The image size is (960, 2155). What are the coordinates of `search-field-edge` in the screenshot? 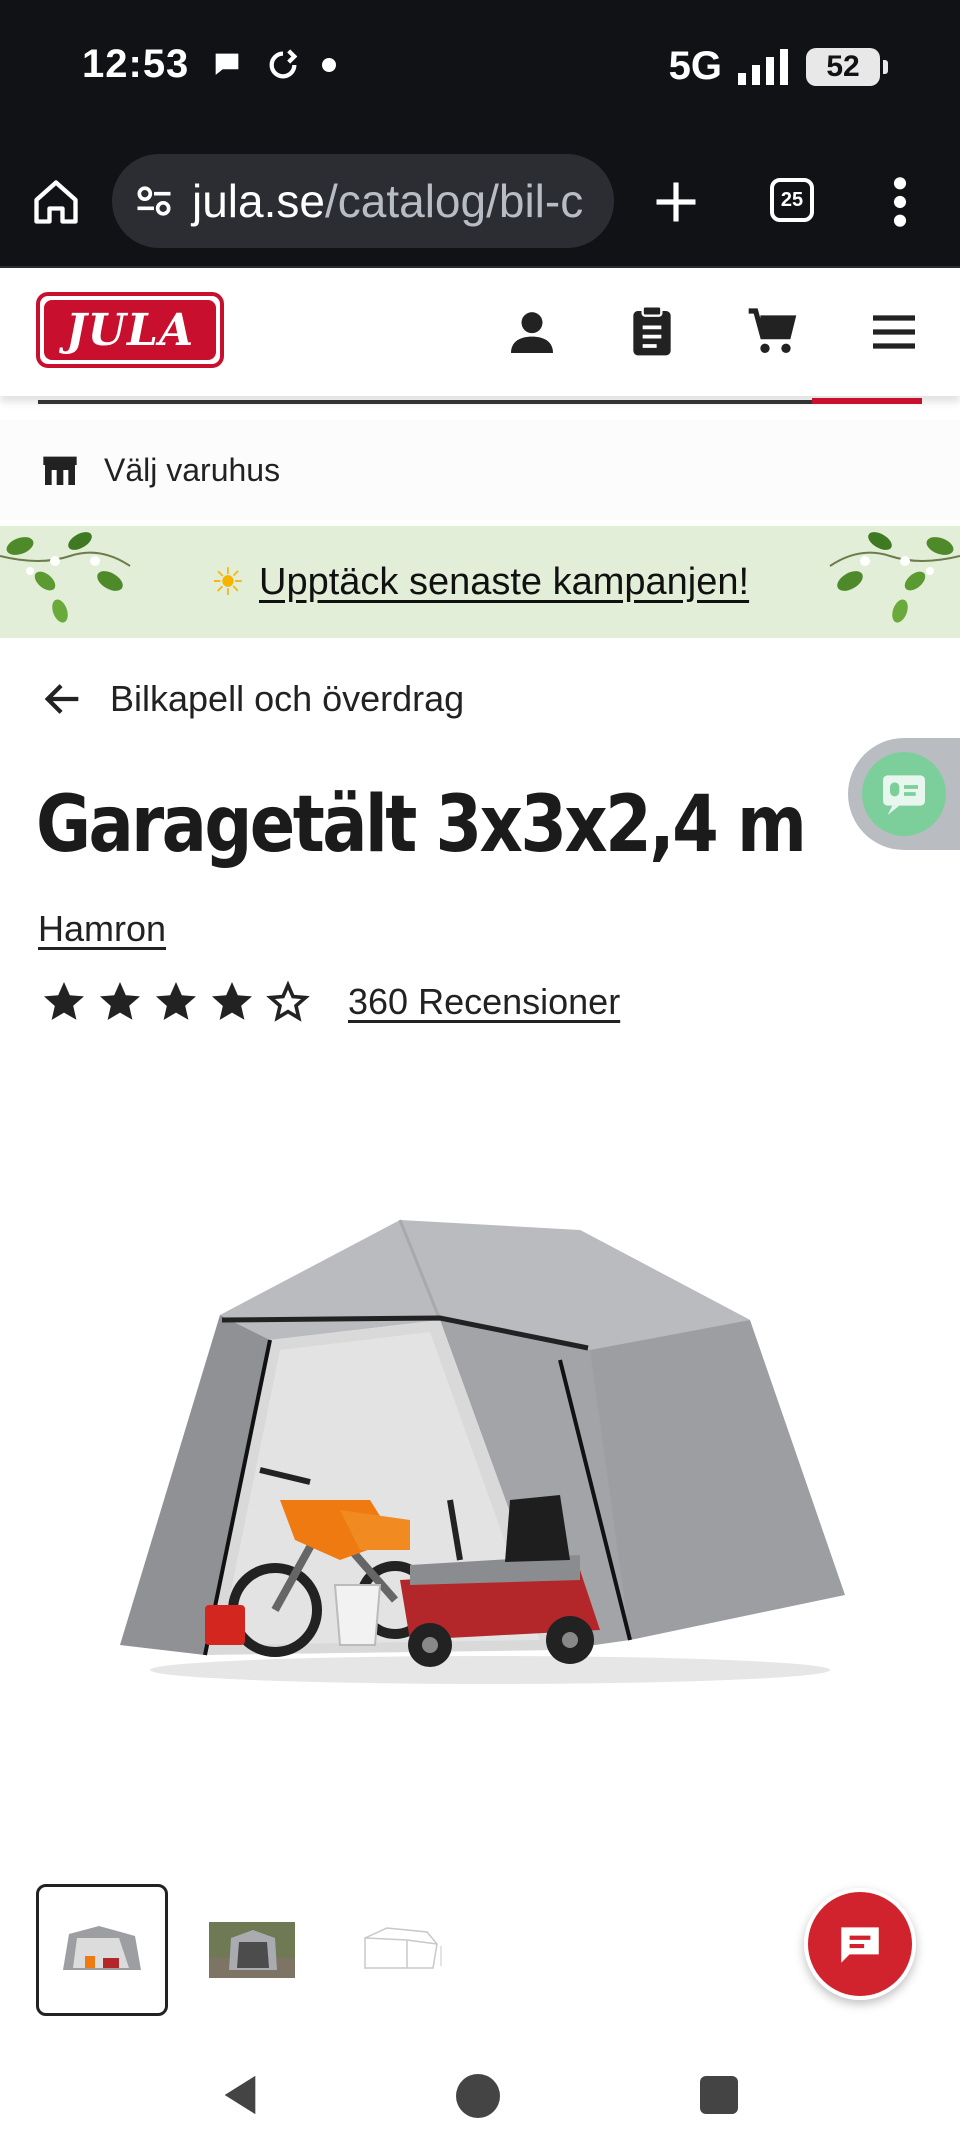 It's located at (480, 398).